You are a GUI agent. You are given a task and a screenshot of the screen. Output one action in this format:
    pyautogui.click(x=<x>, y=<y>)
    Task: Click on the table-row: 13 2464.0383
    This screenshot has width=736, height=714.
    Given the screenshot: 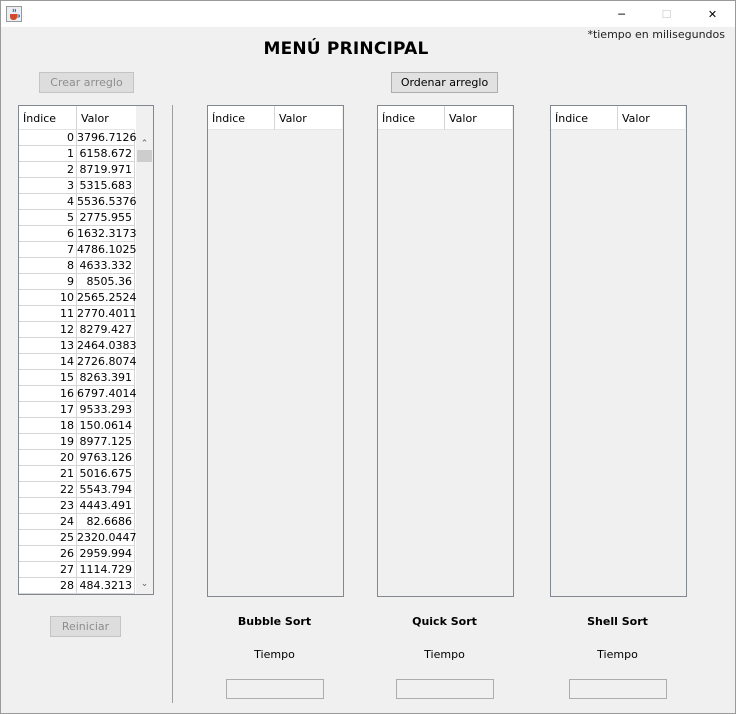 What is the action you would take?
    pyautogui.click(x=78, y=346)
    